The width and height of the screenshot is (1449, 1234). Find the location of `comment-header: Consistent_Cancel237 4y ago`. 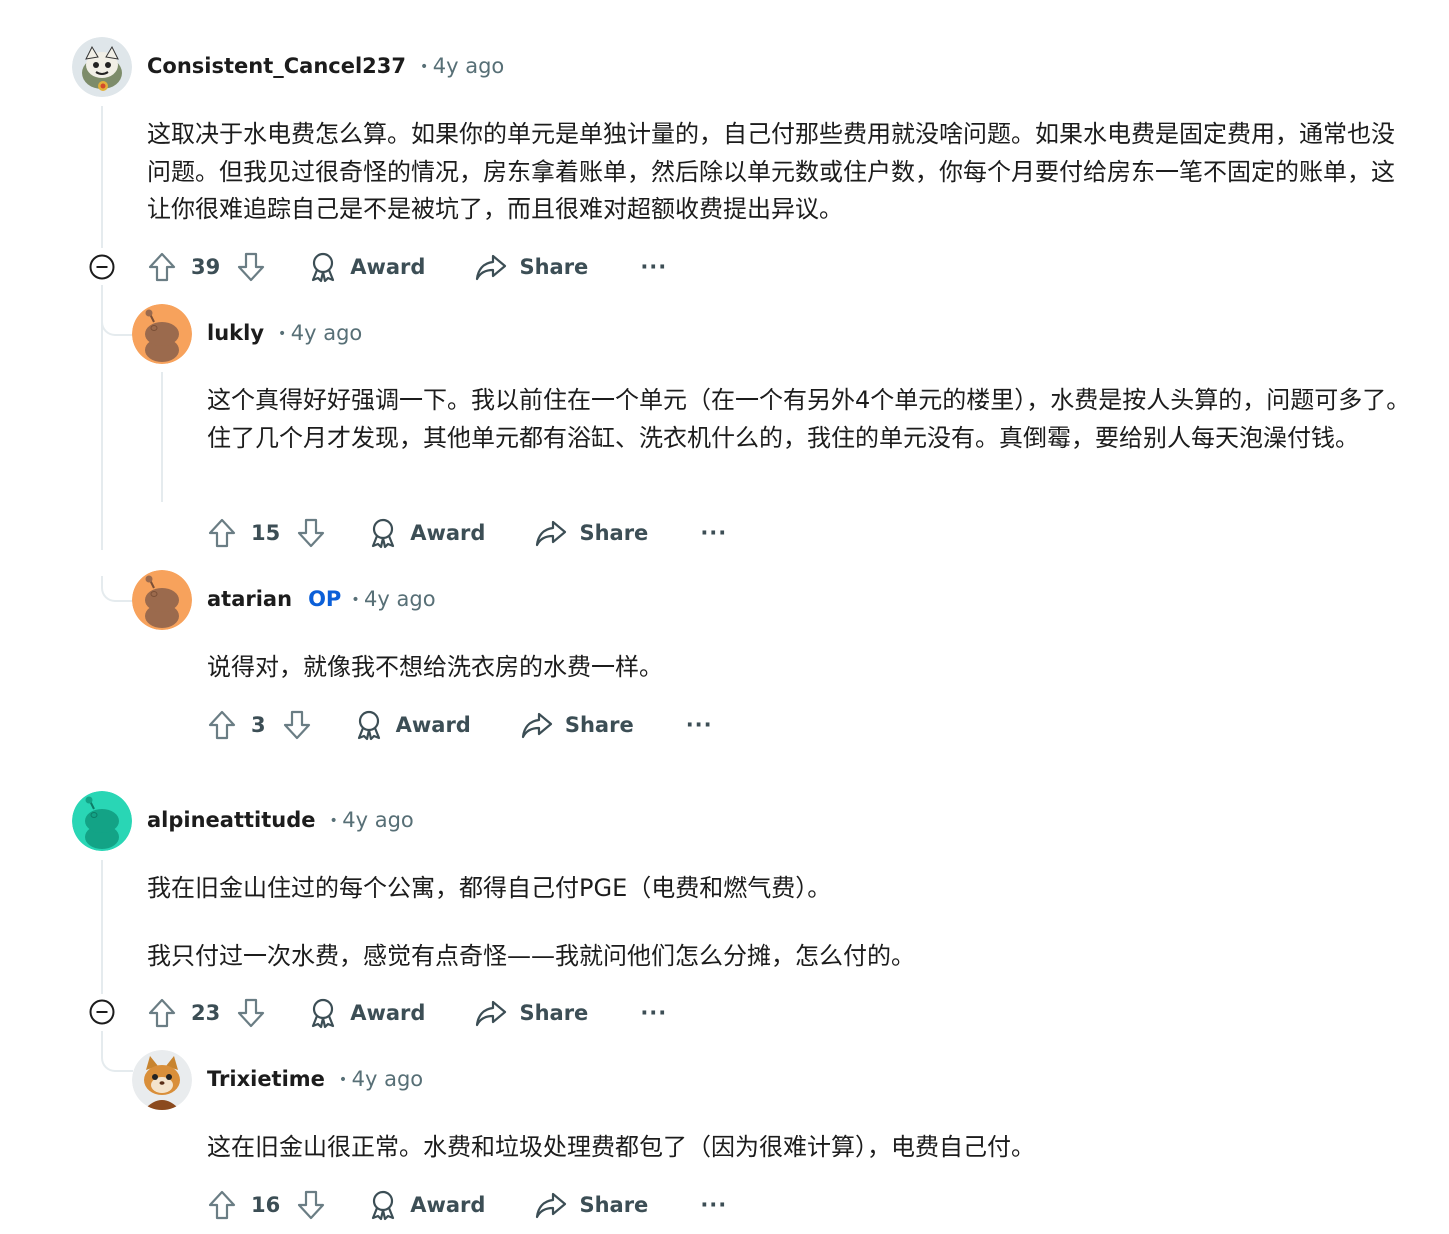

comment-header: Consistent_Cancel237 4y ago is located at coordinates (325, 66).